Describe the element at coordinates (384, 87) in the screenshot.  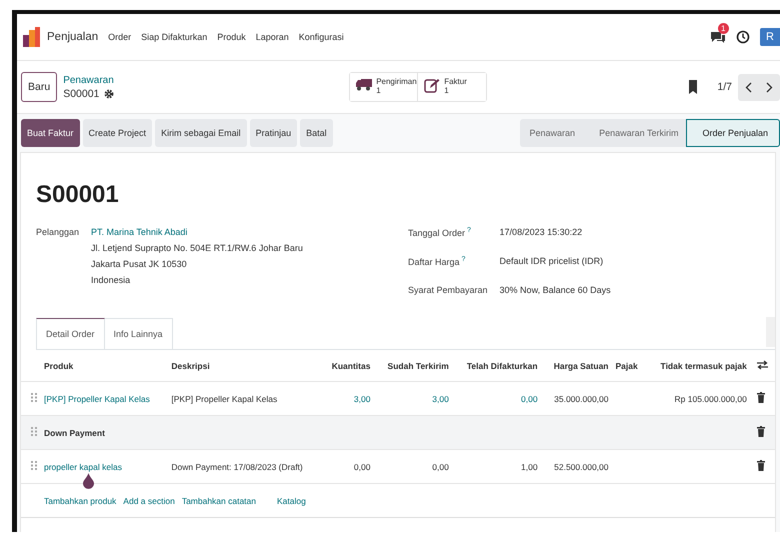
I see `smart-button: Pengiriman 1` at that location.